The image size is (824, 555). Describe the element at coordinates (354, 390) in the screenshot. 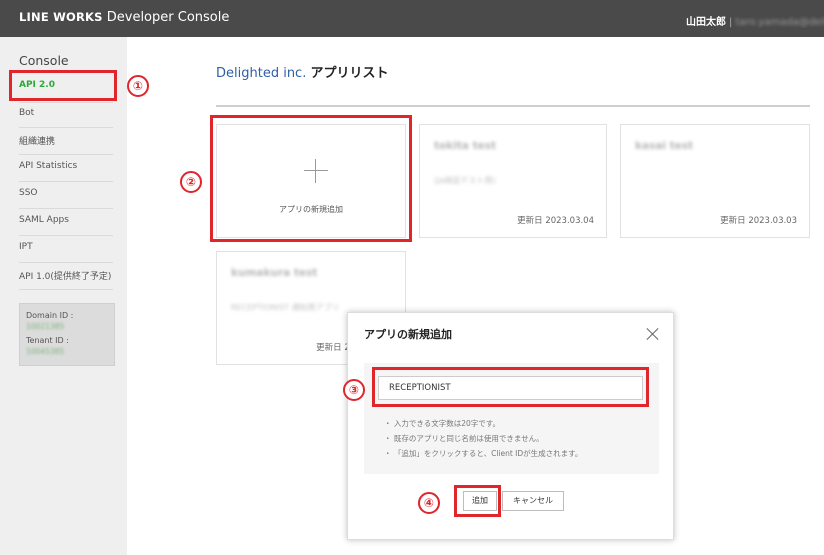

I see `step-marker-3: ③` at that location.